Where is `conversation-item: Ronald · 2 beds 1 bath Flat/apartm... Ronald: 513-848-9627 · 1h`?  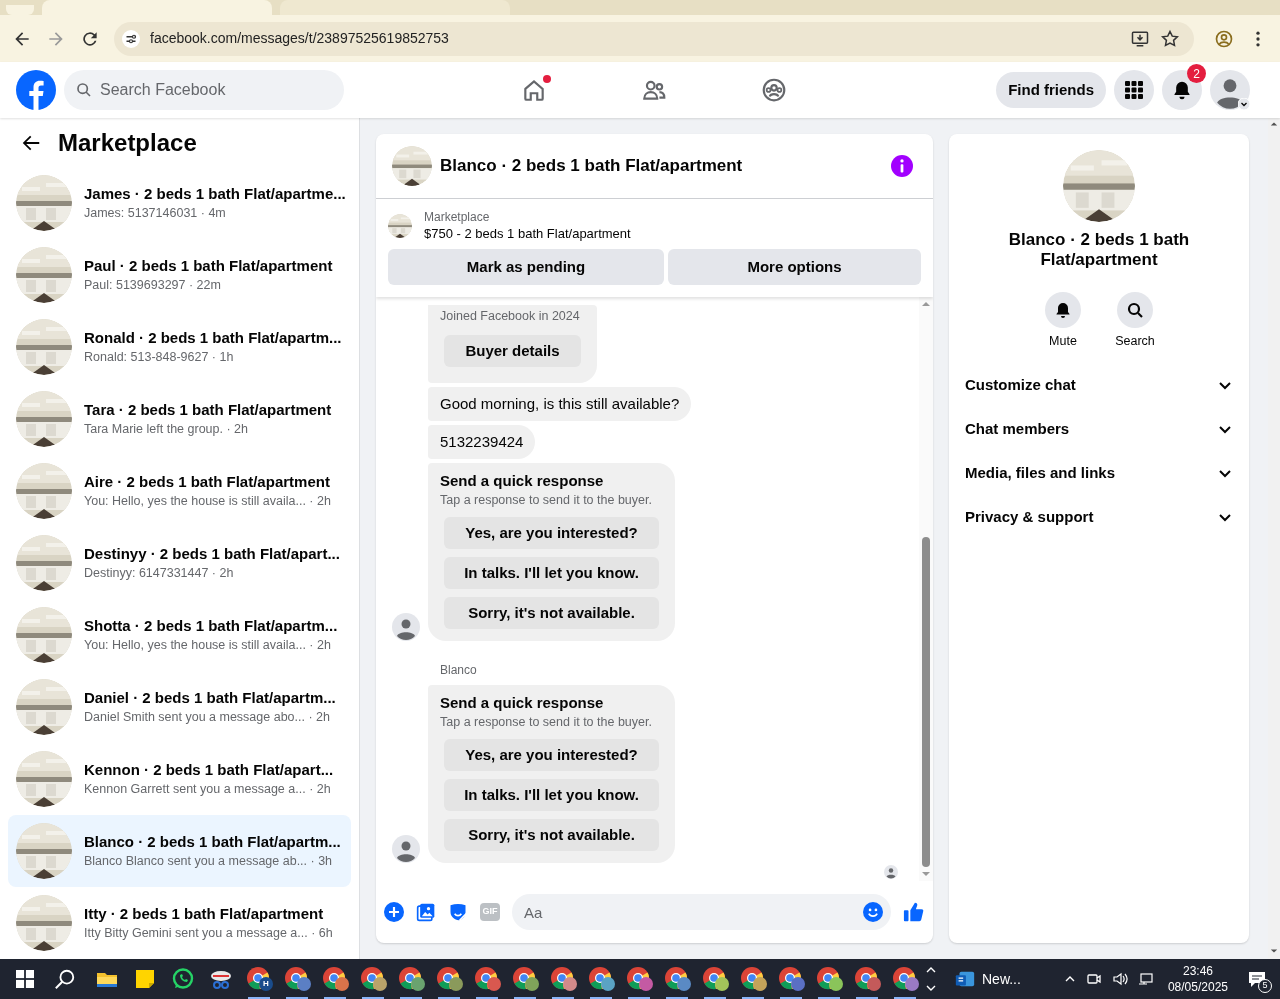 conversation-item: Ronald · 2 beds 1 bath Flat/apartm... Ronald: 513-848-9627 · 1h is located at coordinates (179, 347).